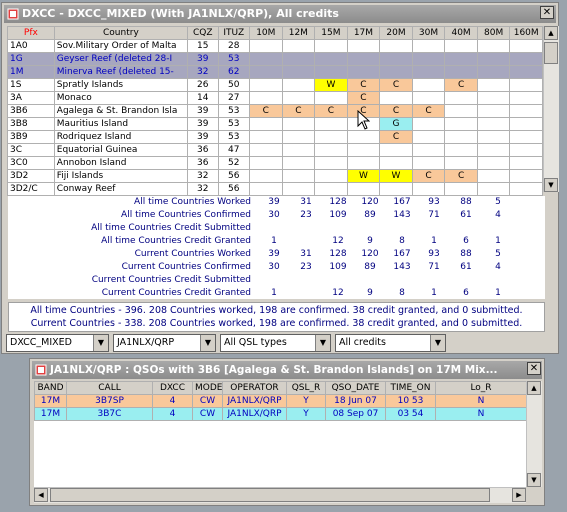 This screenshot has width=567, height=512. I want to click on ituz-cell: 56, so click(234, 176).